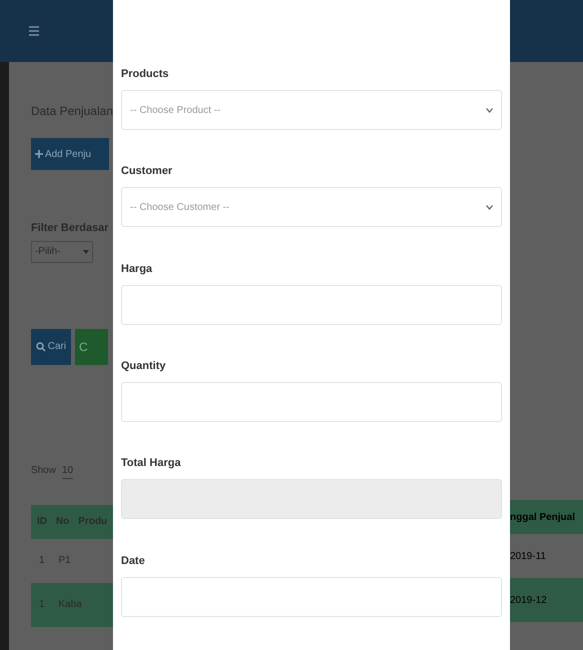  Describe the element at coordinates (145, 74) in the screenshot. I see `field-label: Products` at that location.